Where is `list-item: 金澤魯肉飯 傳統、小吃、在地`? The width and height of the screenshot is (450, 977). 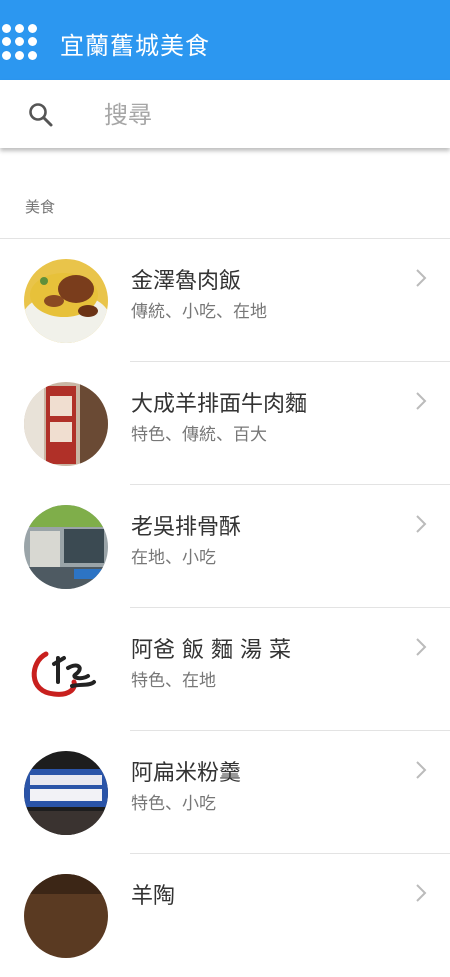
list-item: 金澤魯肉飯 傳統、小吃、在地 is located at coordinates (225, 300).